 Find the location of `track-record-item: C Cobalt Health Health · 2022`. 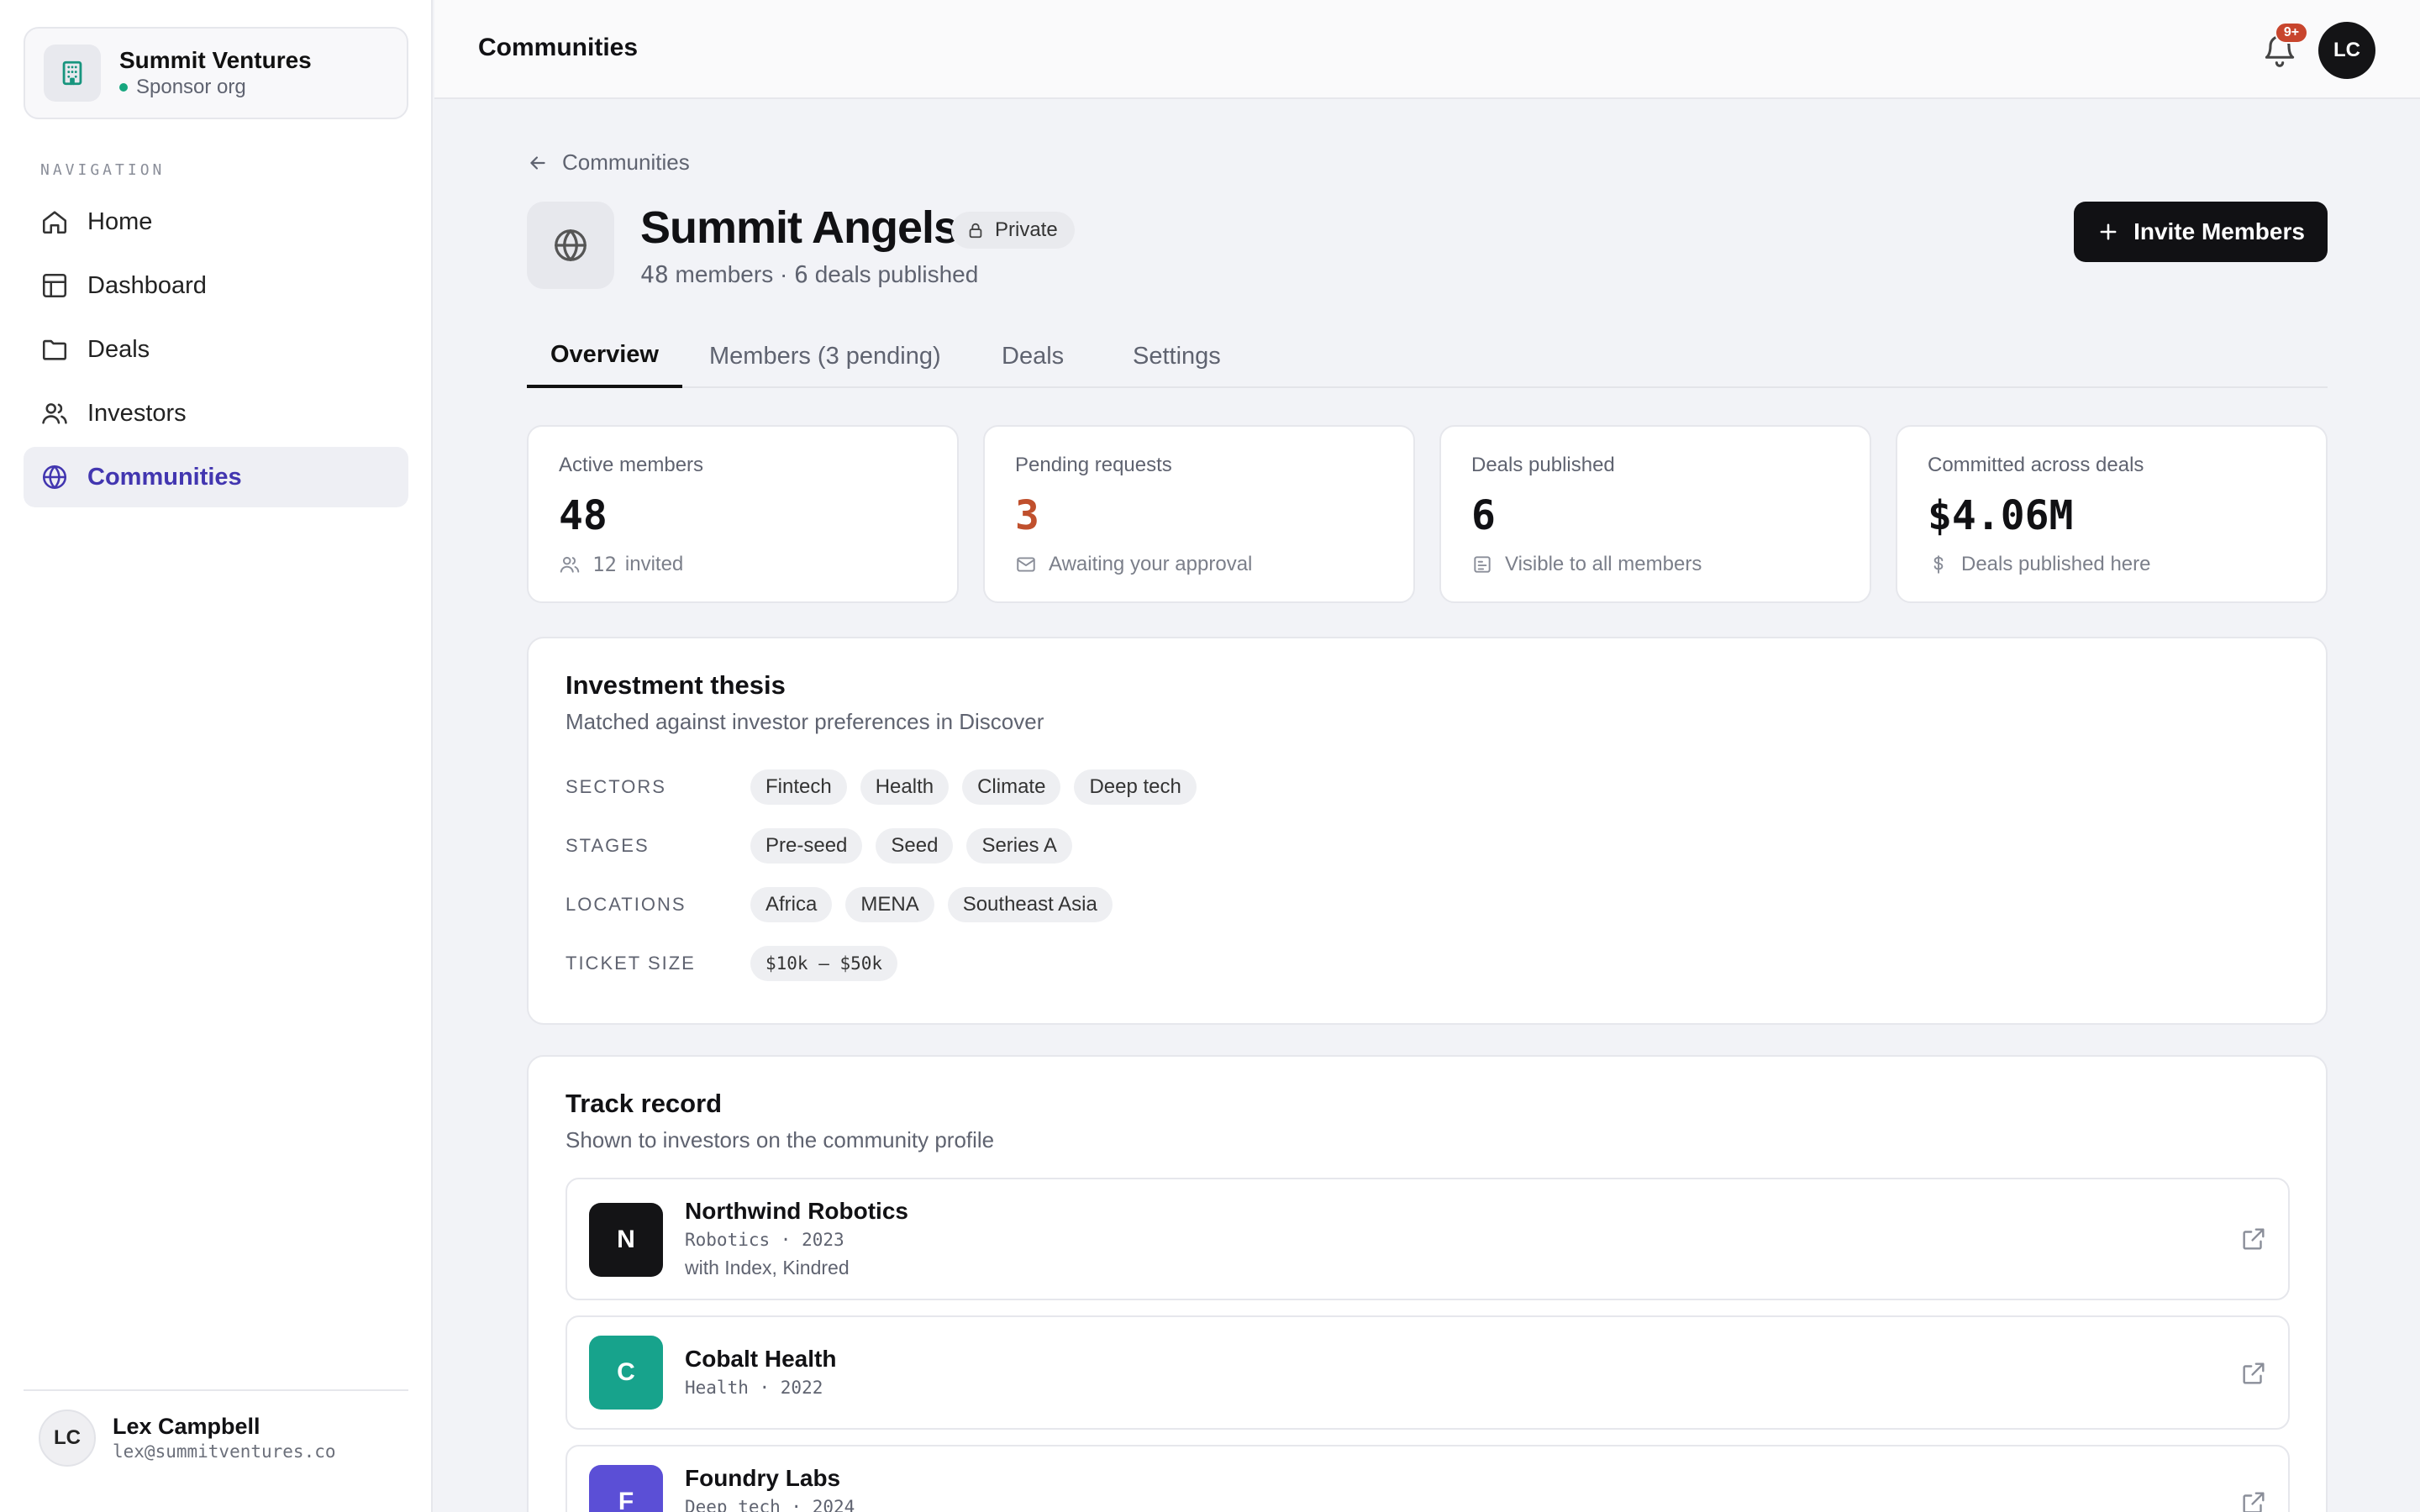

track-record-item: C Cobalt Health Health · 2022 is located at coordinates (1428, 1372).